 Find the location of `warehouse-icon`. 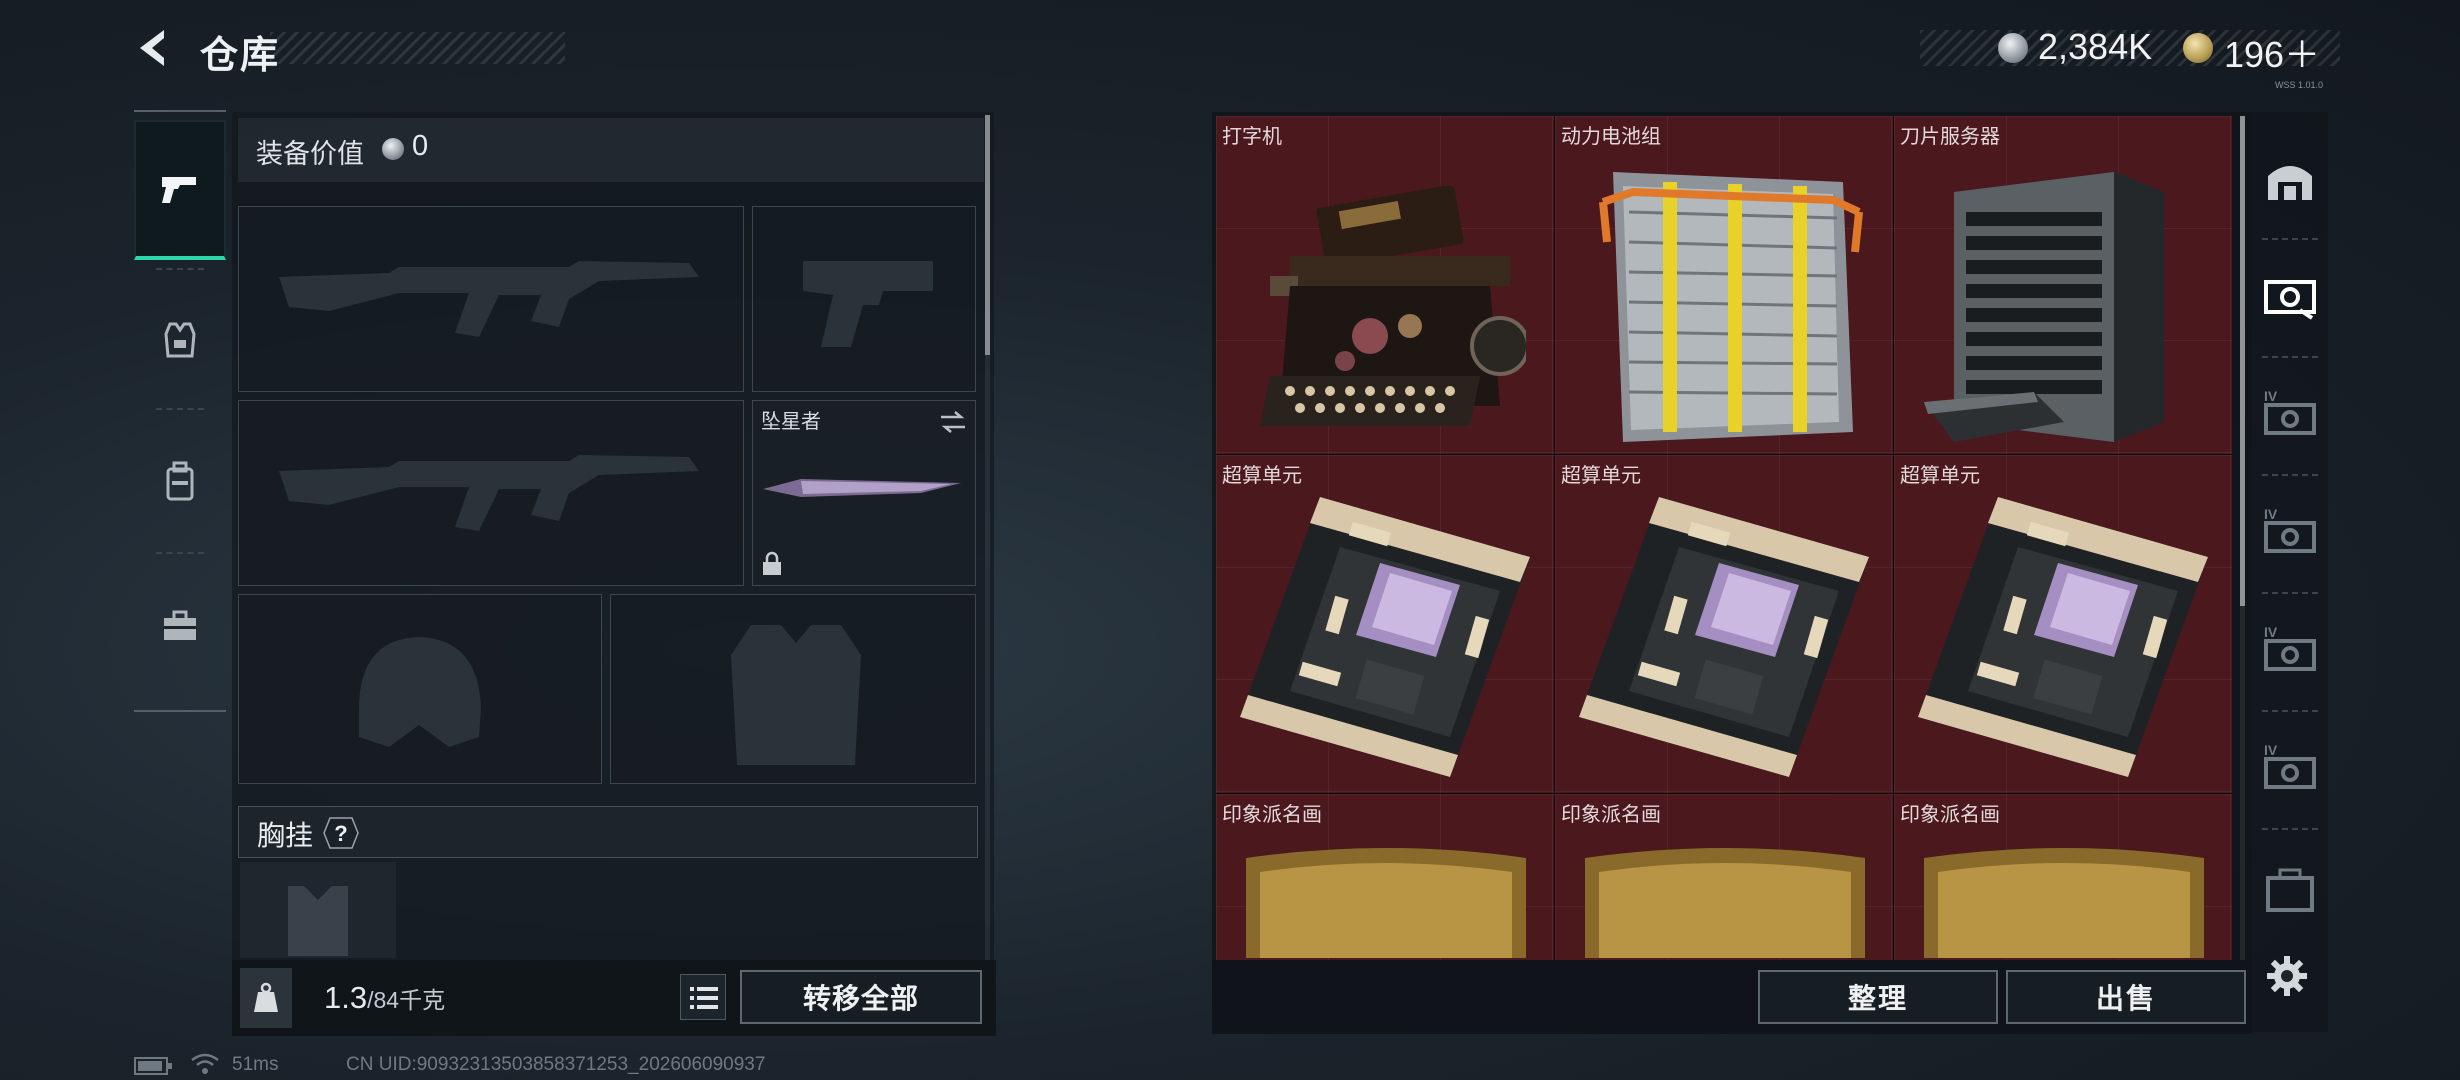

warehouse-icon is located at coordinates (2290, 183).